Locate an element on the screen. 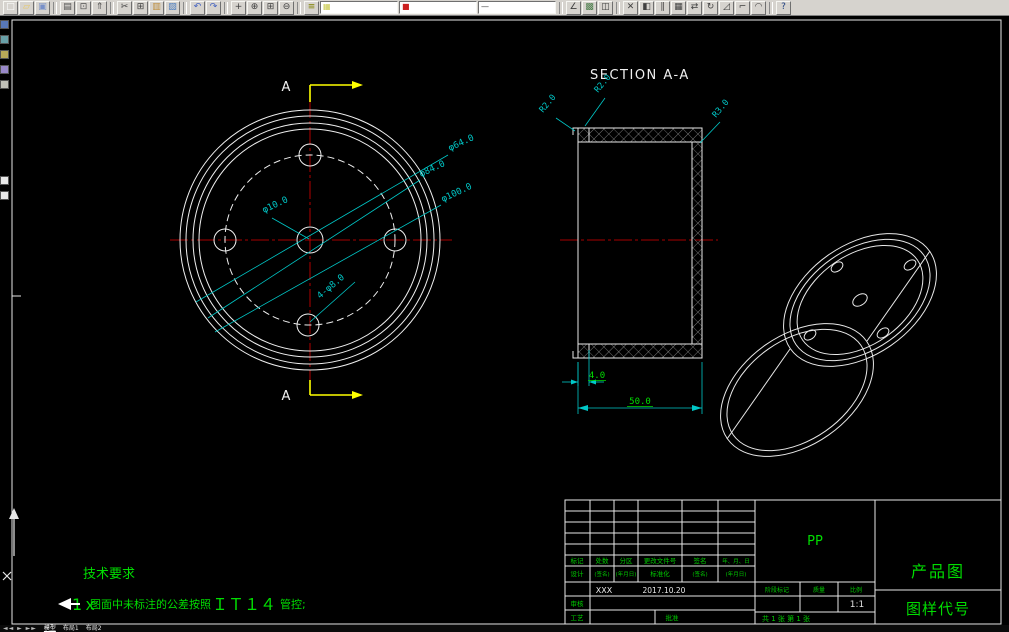 The width and height of the screenshot is (1009, 632). plot-icon: ▤ is located at coordinates (67, 7).